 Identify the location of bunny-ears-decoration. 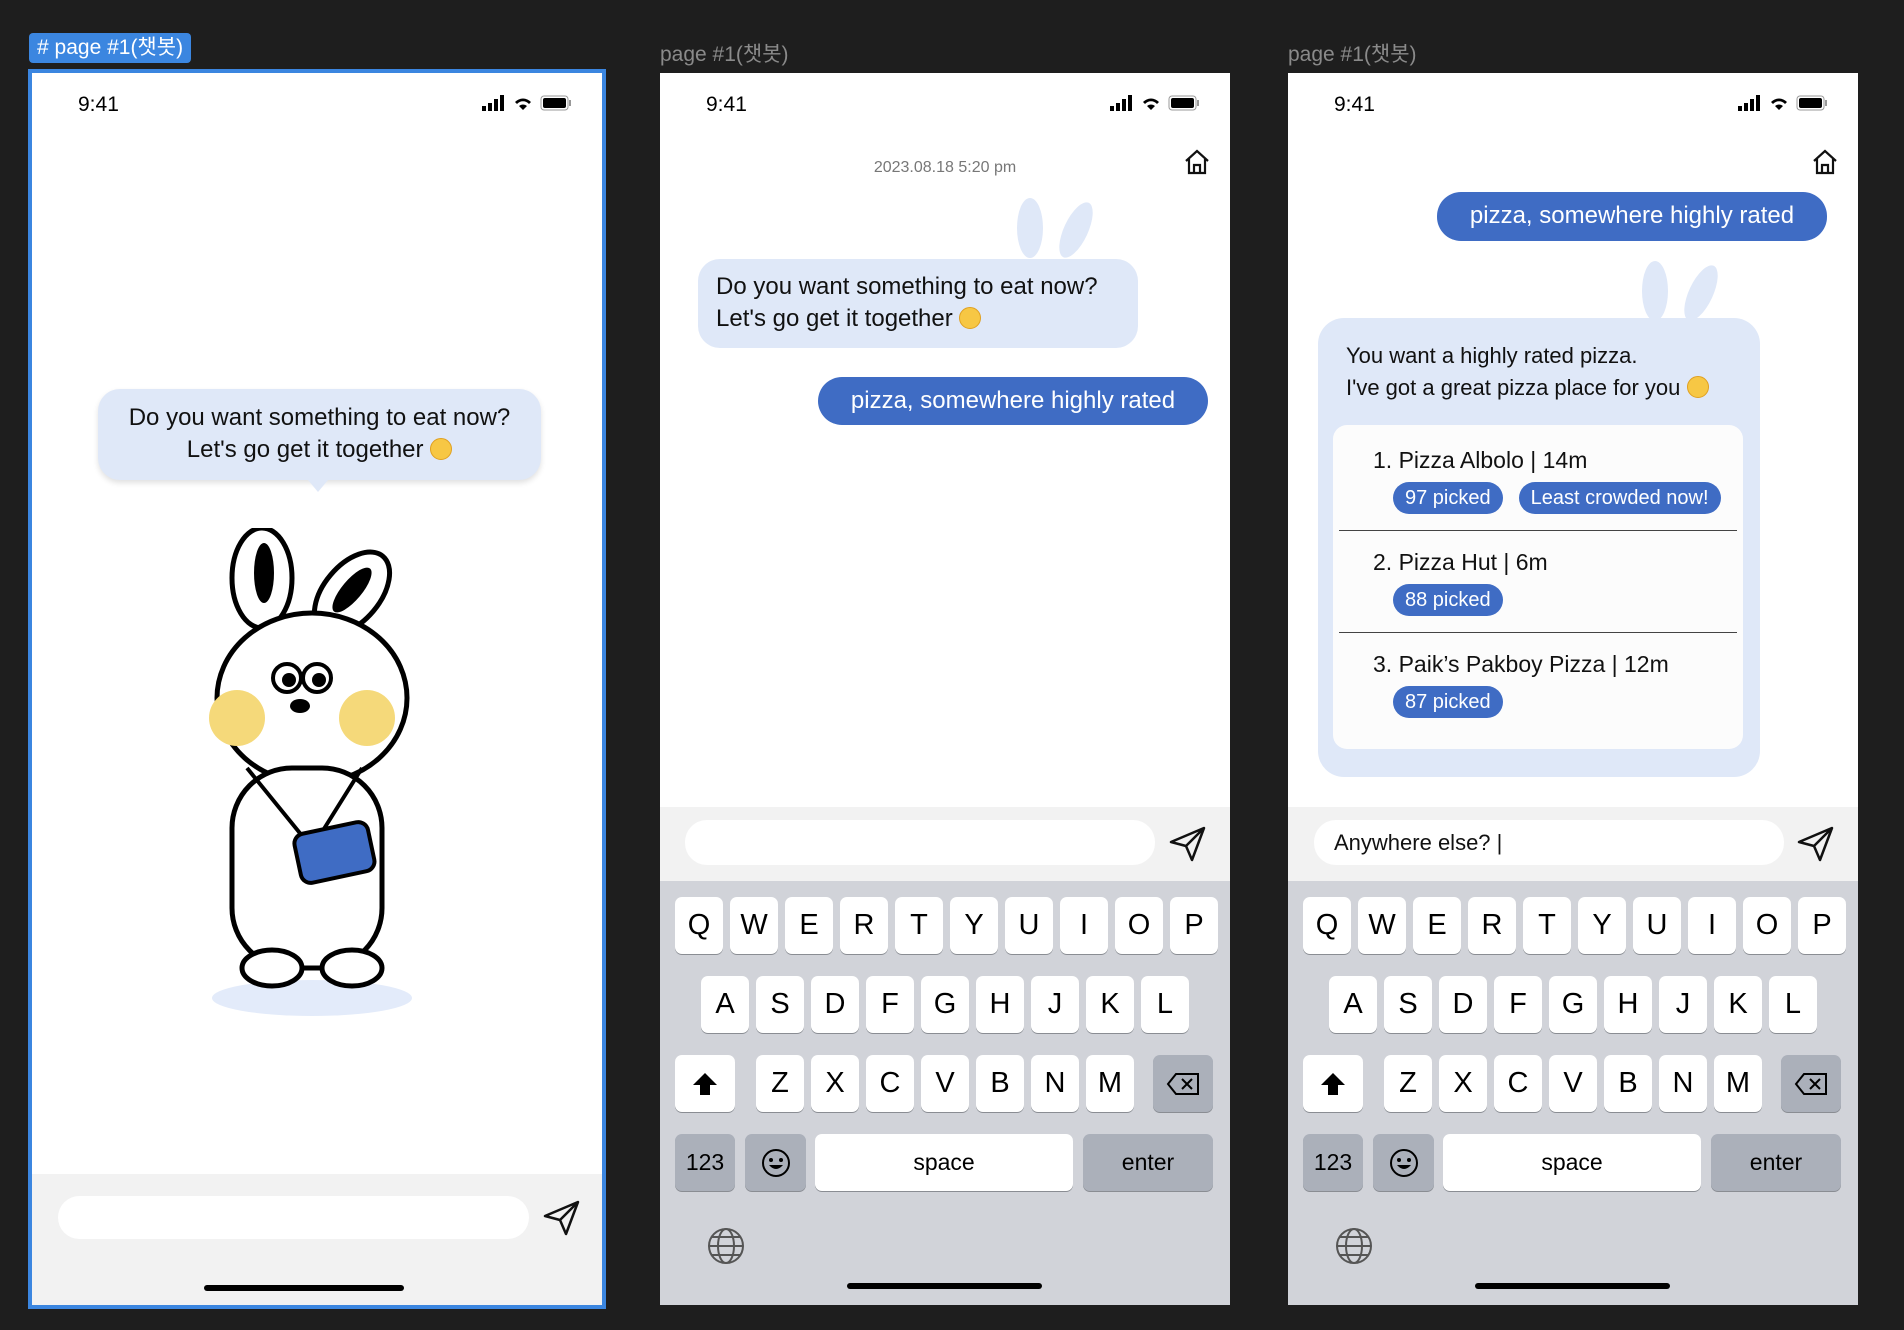
(1680, 291).